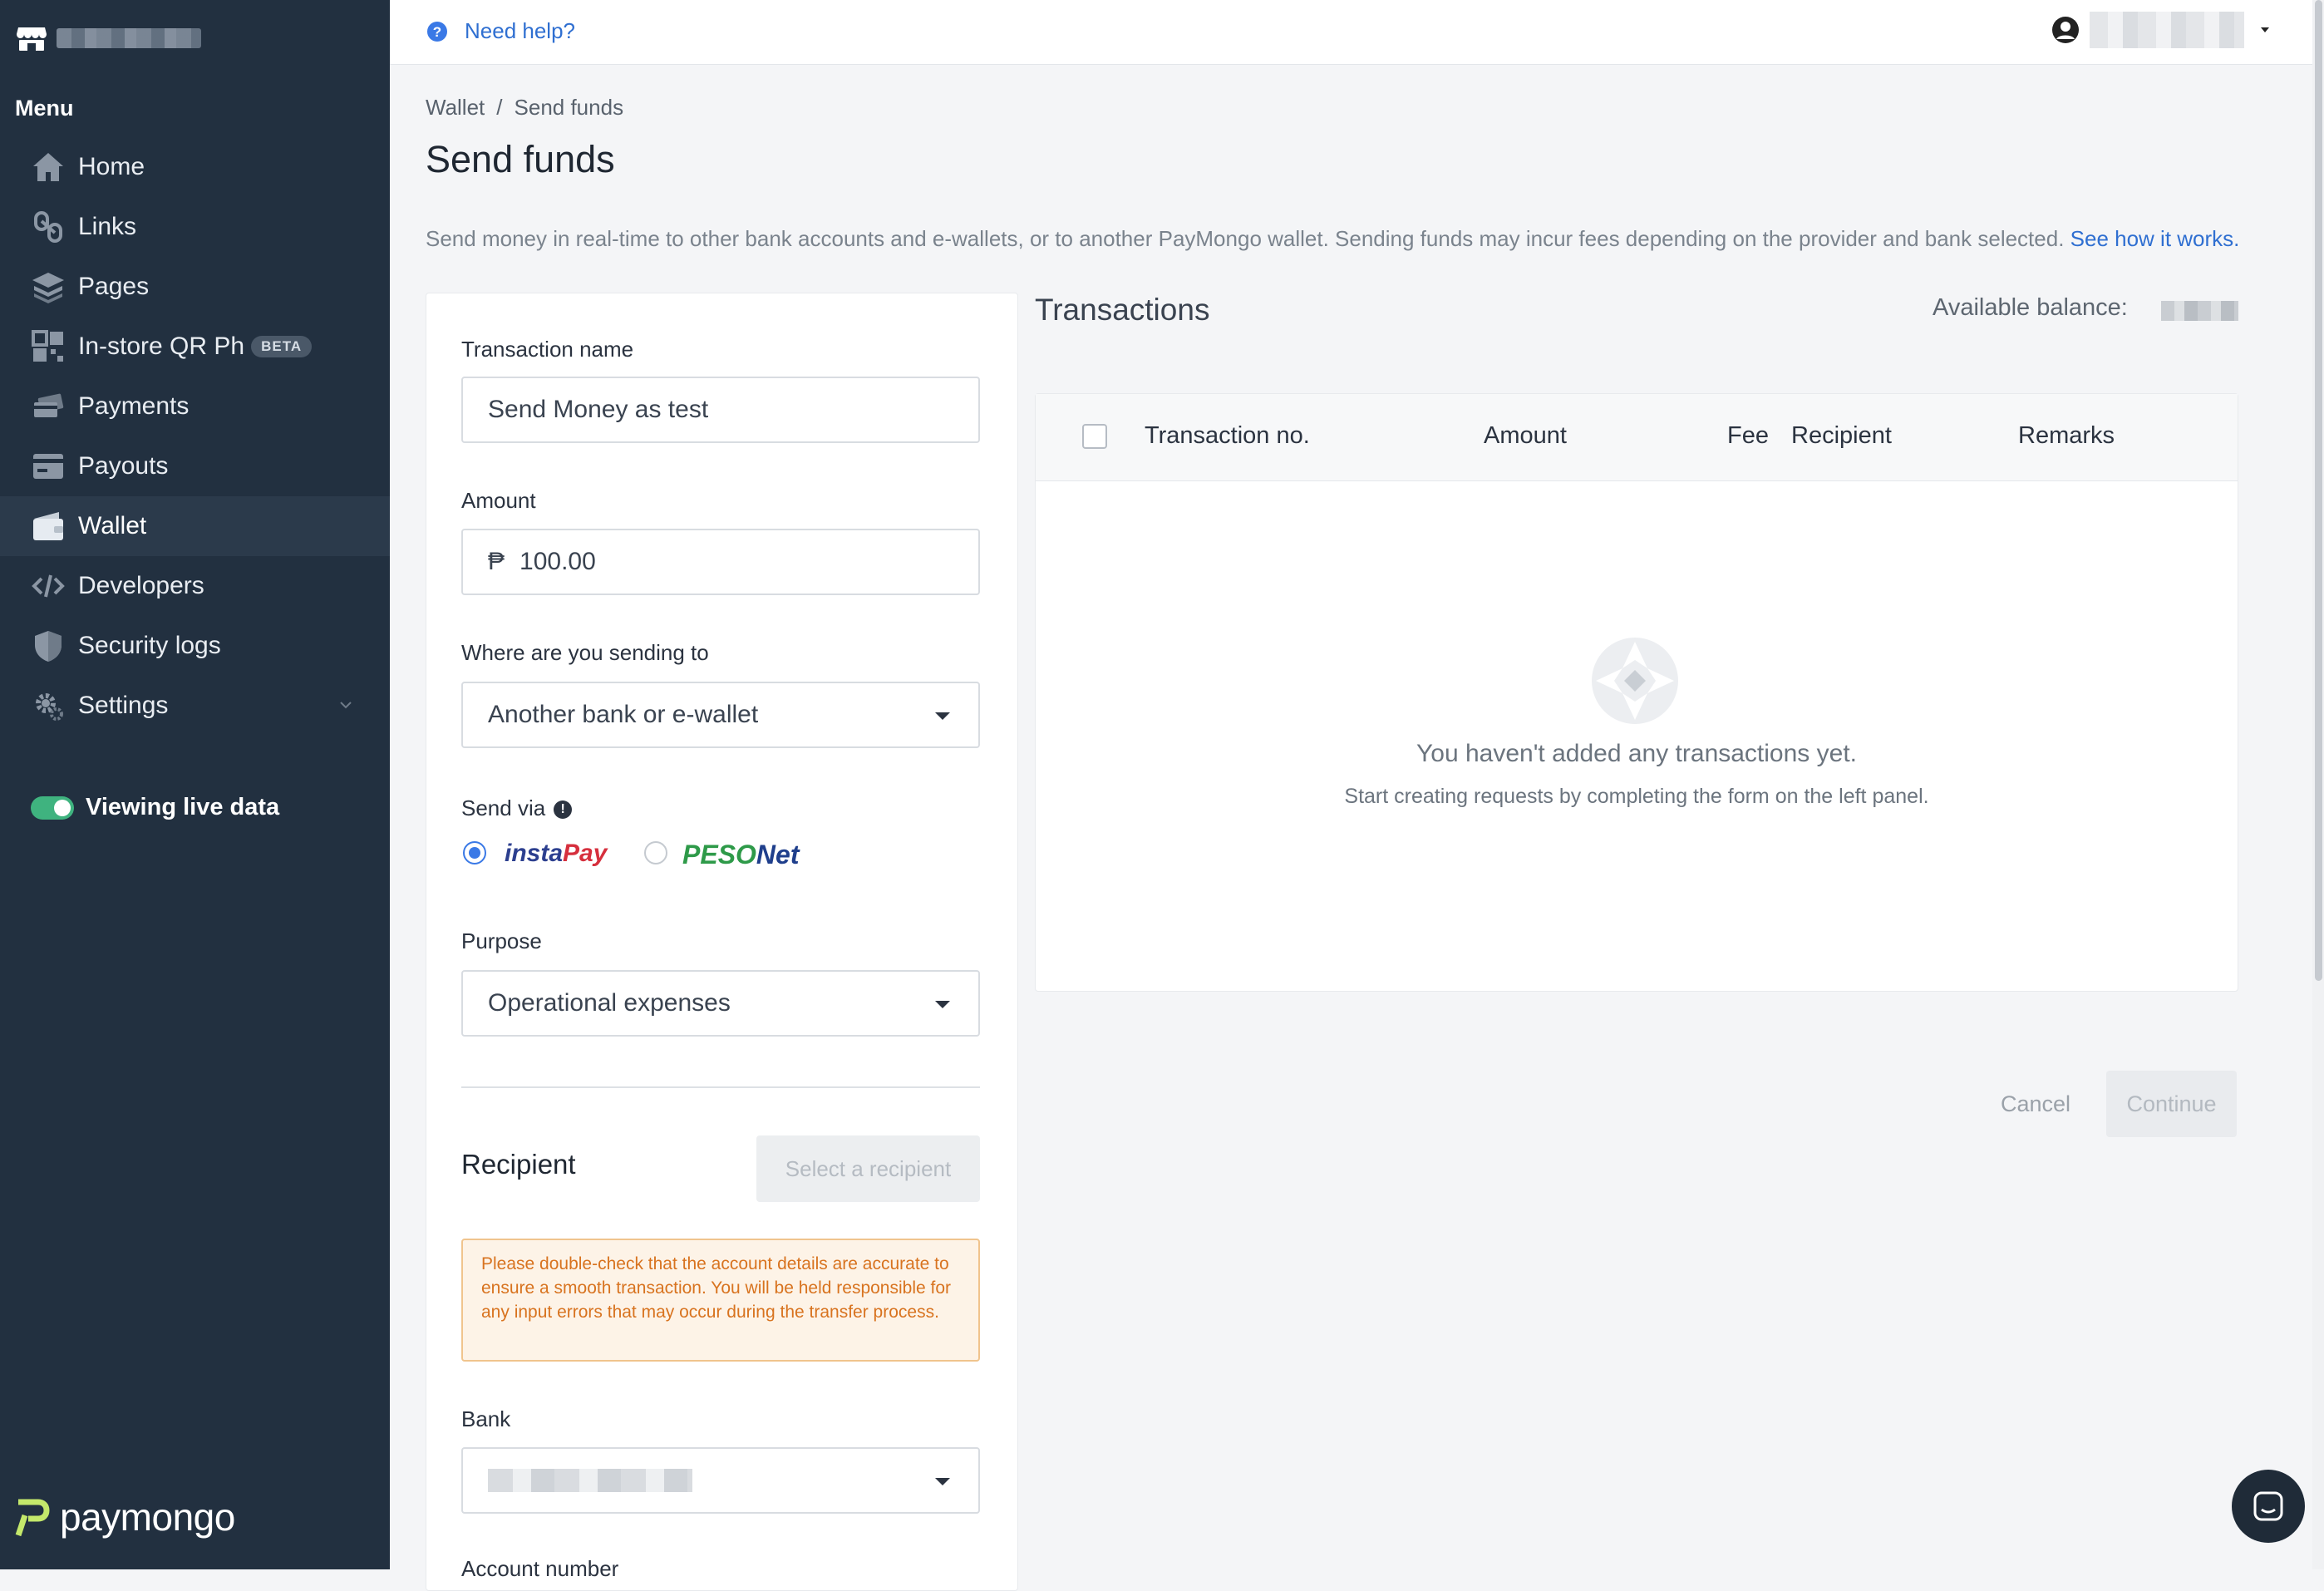  Describe the element at coordinates (868, 1168) in the screenshot. I see `select-recipient-button: Select a recipient` at that location.